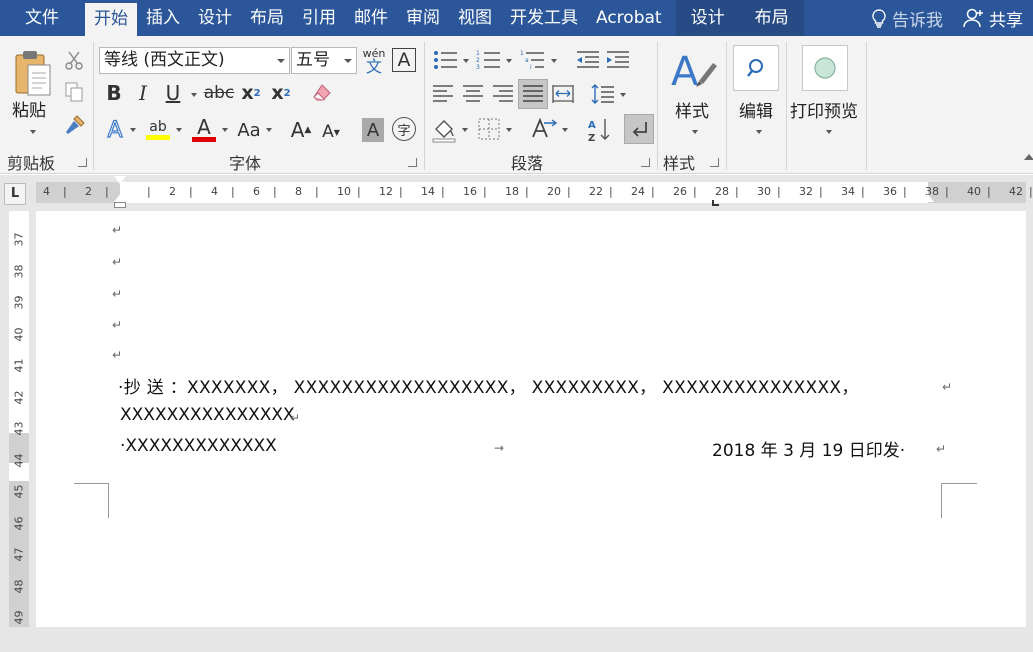 The image size is (1033, 652). I want to click on editing-dropdown-icon, so click(759, 132).